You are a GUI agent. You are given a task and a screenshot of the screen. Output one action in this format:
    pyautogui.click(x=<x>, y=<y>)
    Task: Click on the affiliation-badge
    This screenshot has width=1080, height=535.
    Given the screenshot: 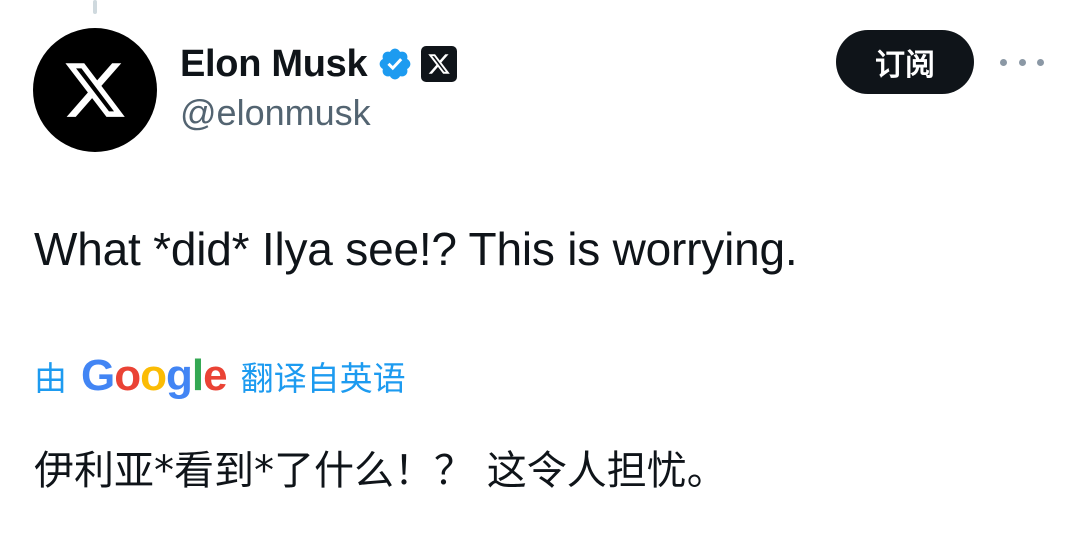 What is the action you would take?
    pyautogui.click(x=439, y=64)
    